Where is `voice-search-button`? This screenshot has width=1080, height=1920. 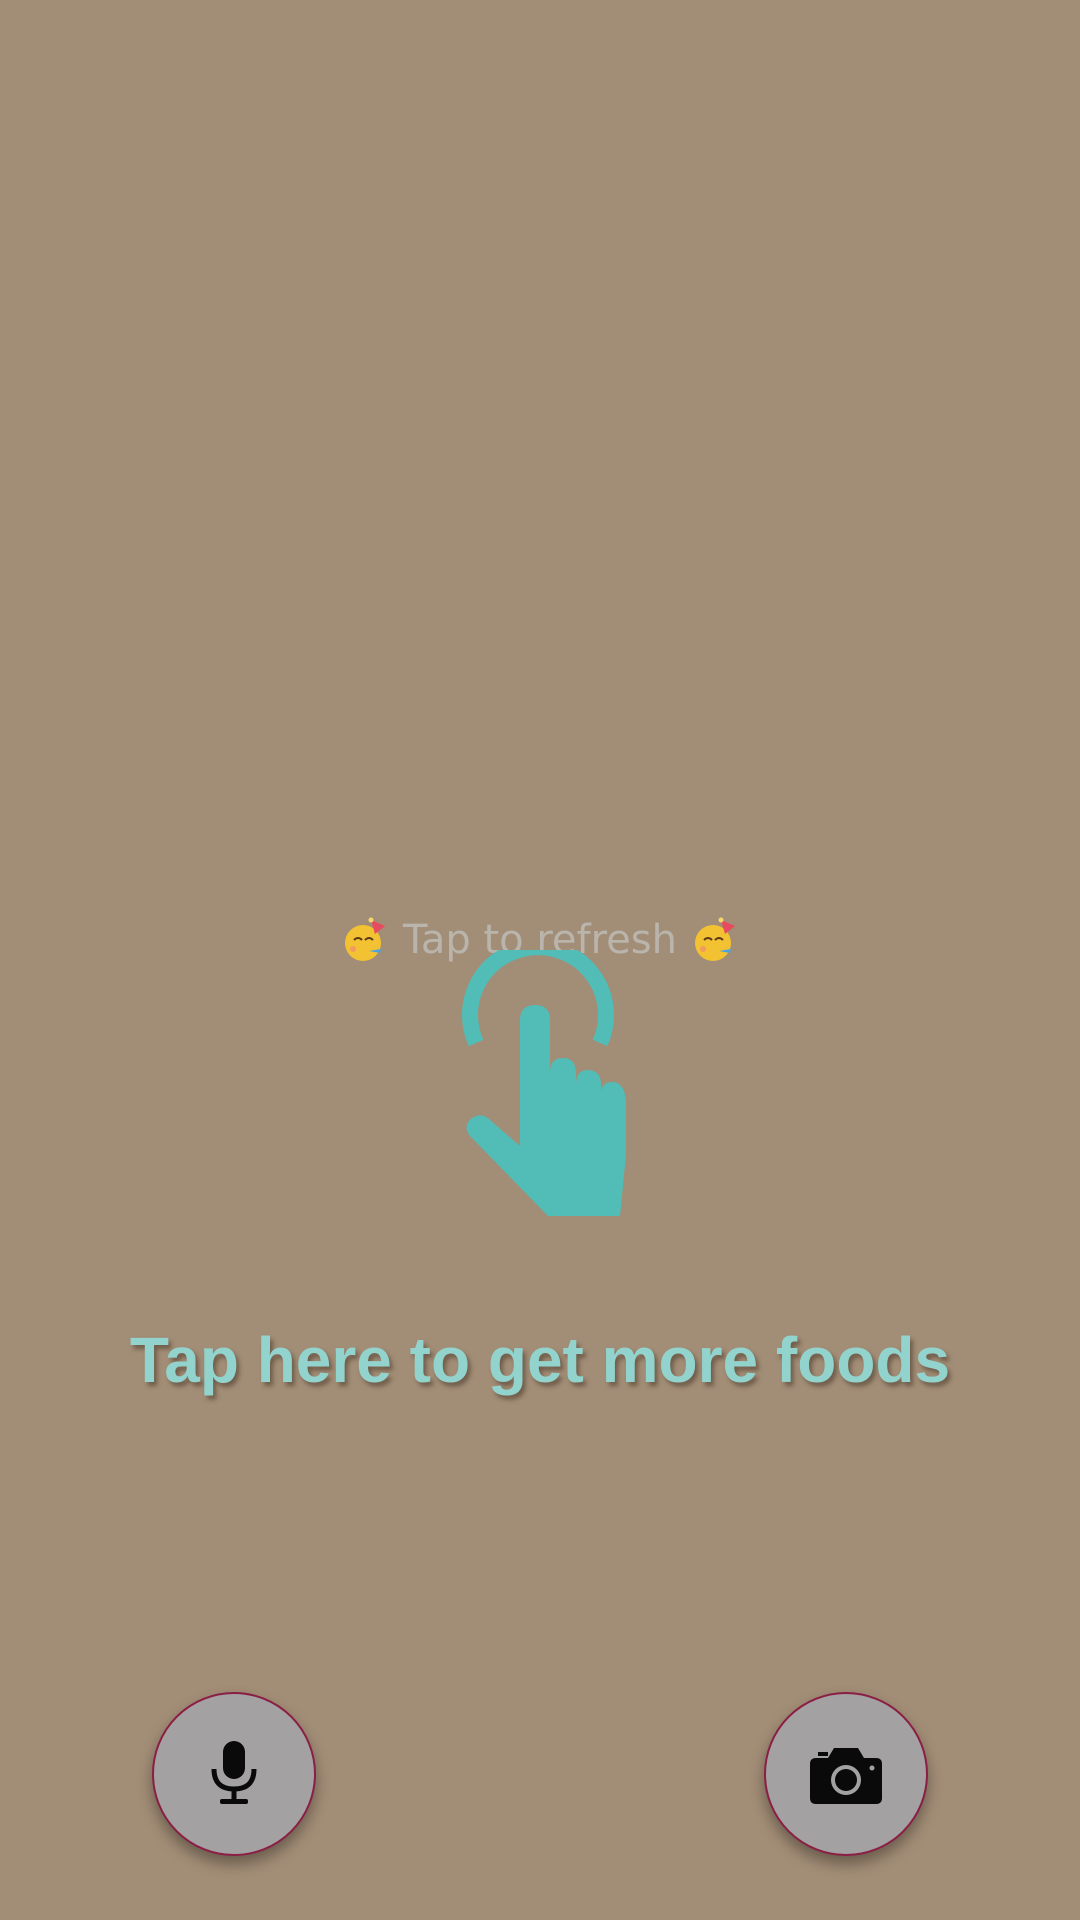 voice-search-button is located at coordinates (234, 1774).